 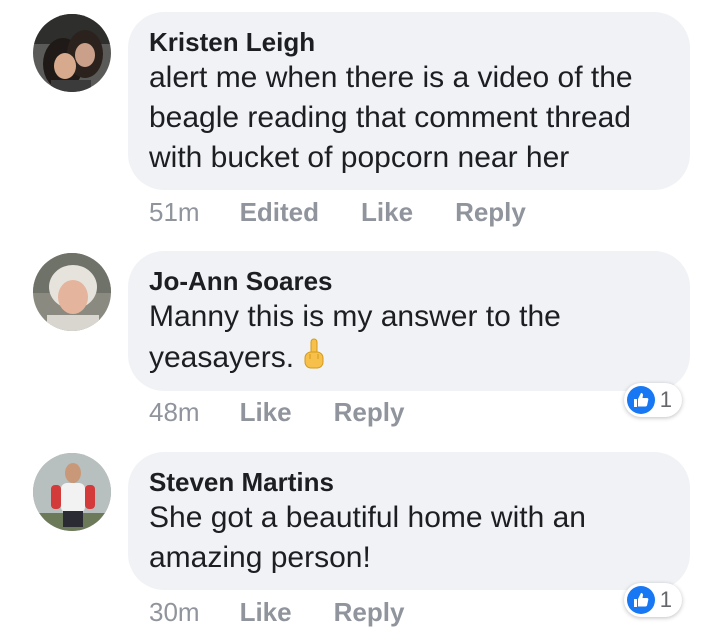 I want to click on avatar-jo-ann-soares, so click(x=72, y=292).